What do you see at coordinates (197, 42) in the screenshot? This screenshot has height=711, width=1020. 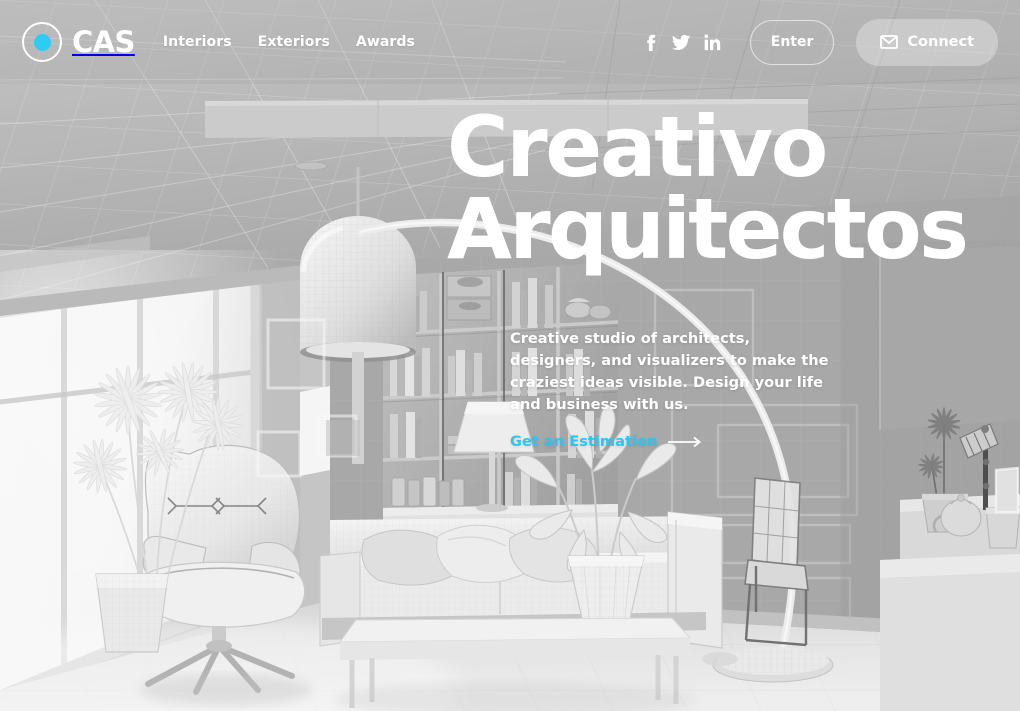 I see `nav-item-interiors: Interiors` at bounding box center [197, 42].